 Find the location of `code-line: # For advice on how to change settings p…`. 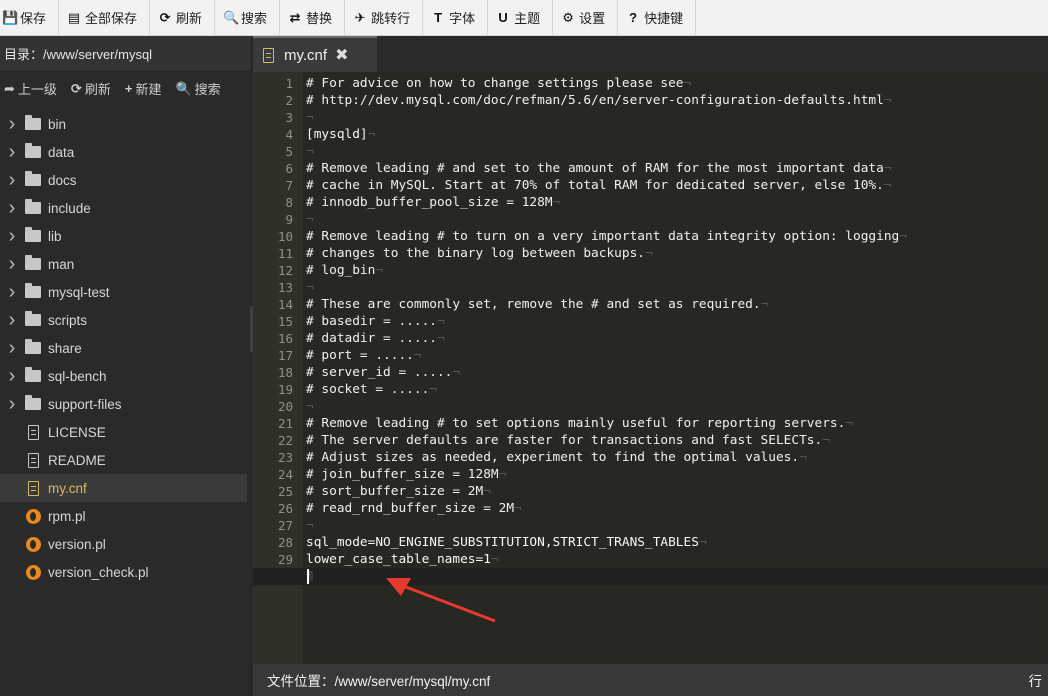

code-line: # For advice on how to change settings p… is located at coordinates (498, 83).